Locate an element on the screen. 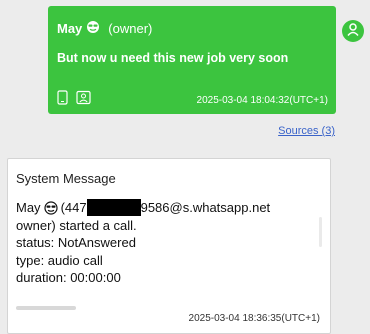 This screenshot has height=334, width=370. participant-name: May is located at coordinates (28, 207).